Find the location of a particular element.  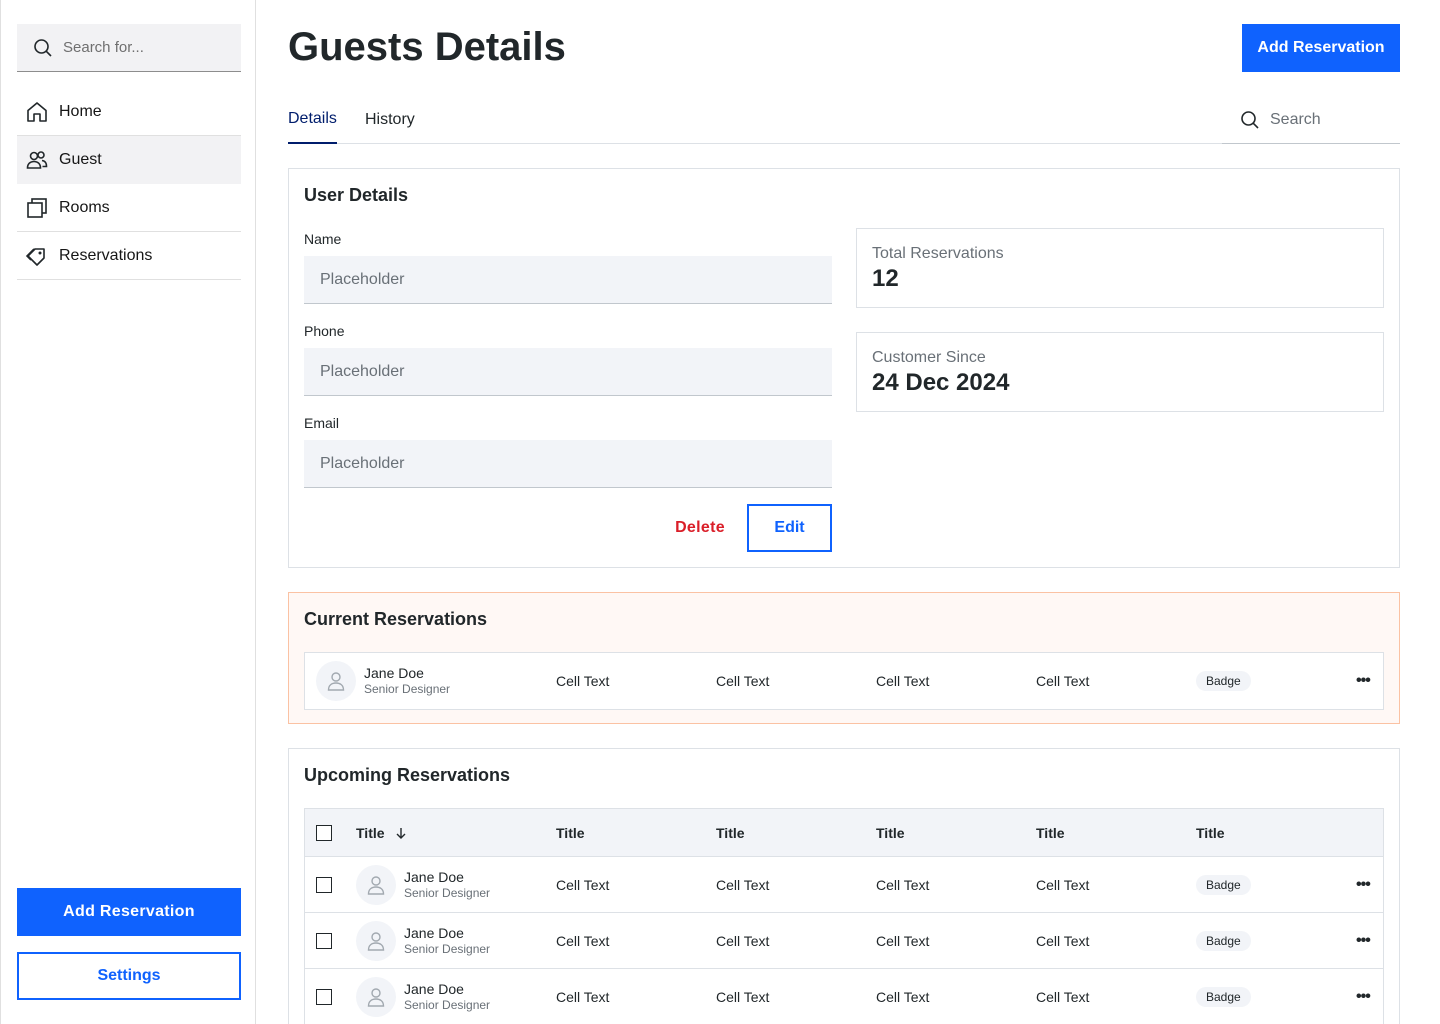

sidebar-item-home: Home is located at coordinates (129, 112).